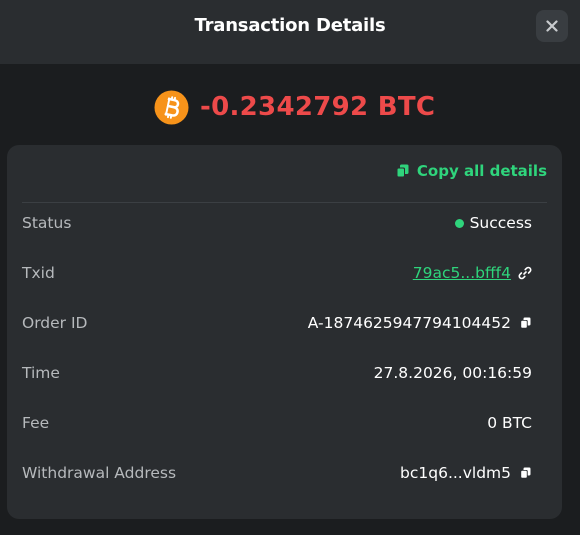 This screenshot has width=580, height=535. I want to click on amount-row: -0.2342792 BTC, so click(294, 107).